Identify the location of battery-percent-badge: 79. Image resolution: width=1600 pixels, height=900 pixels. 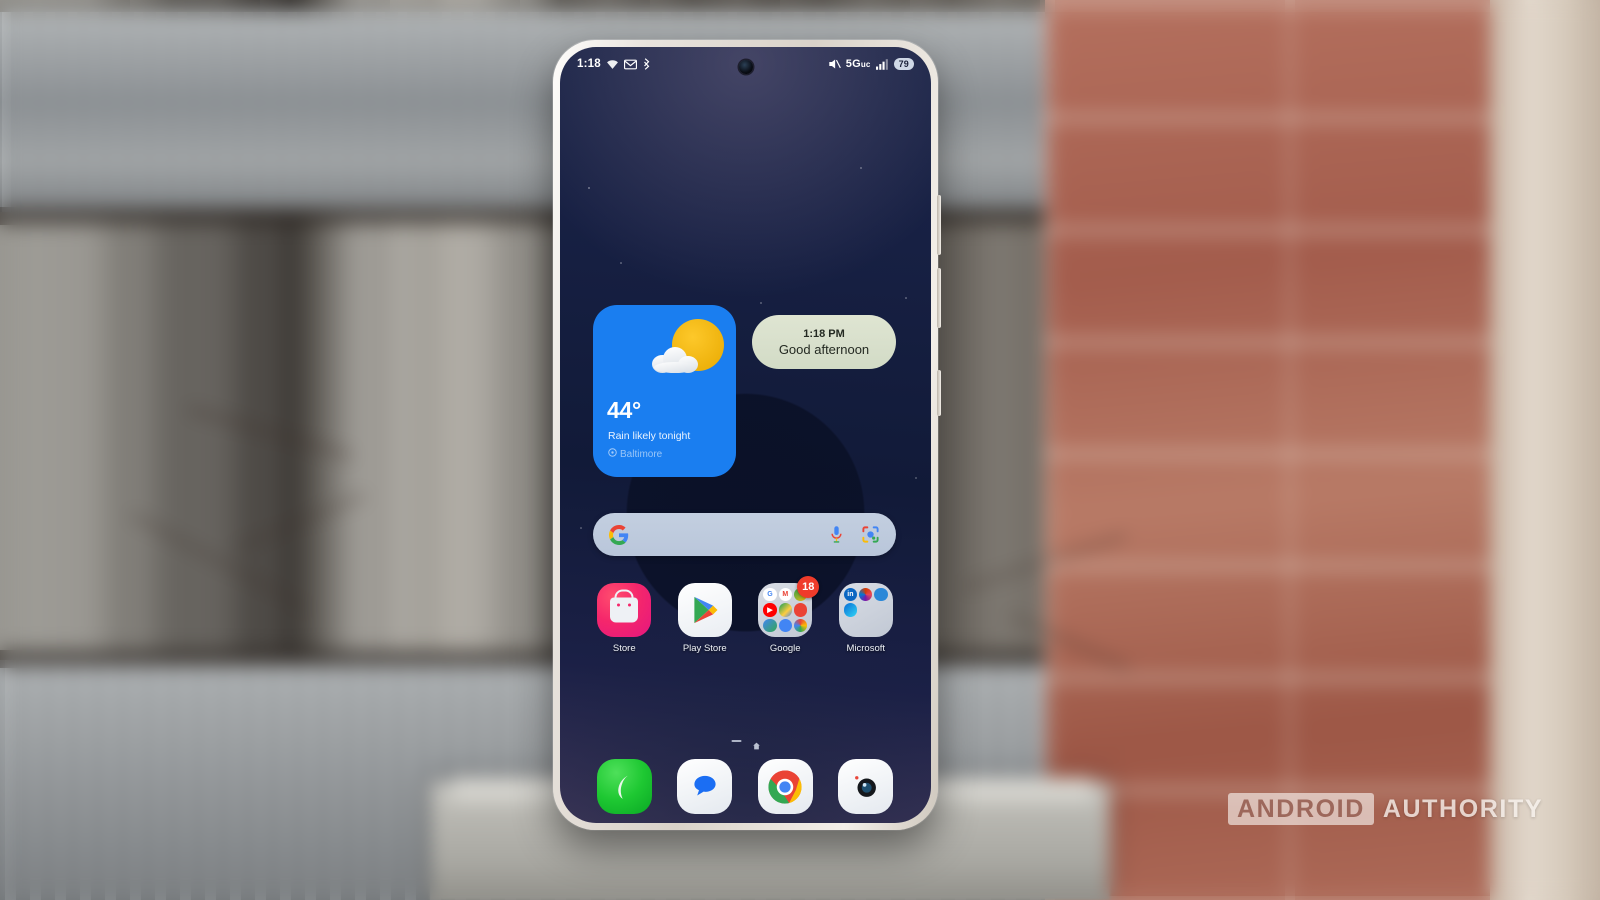
(903, 64).